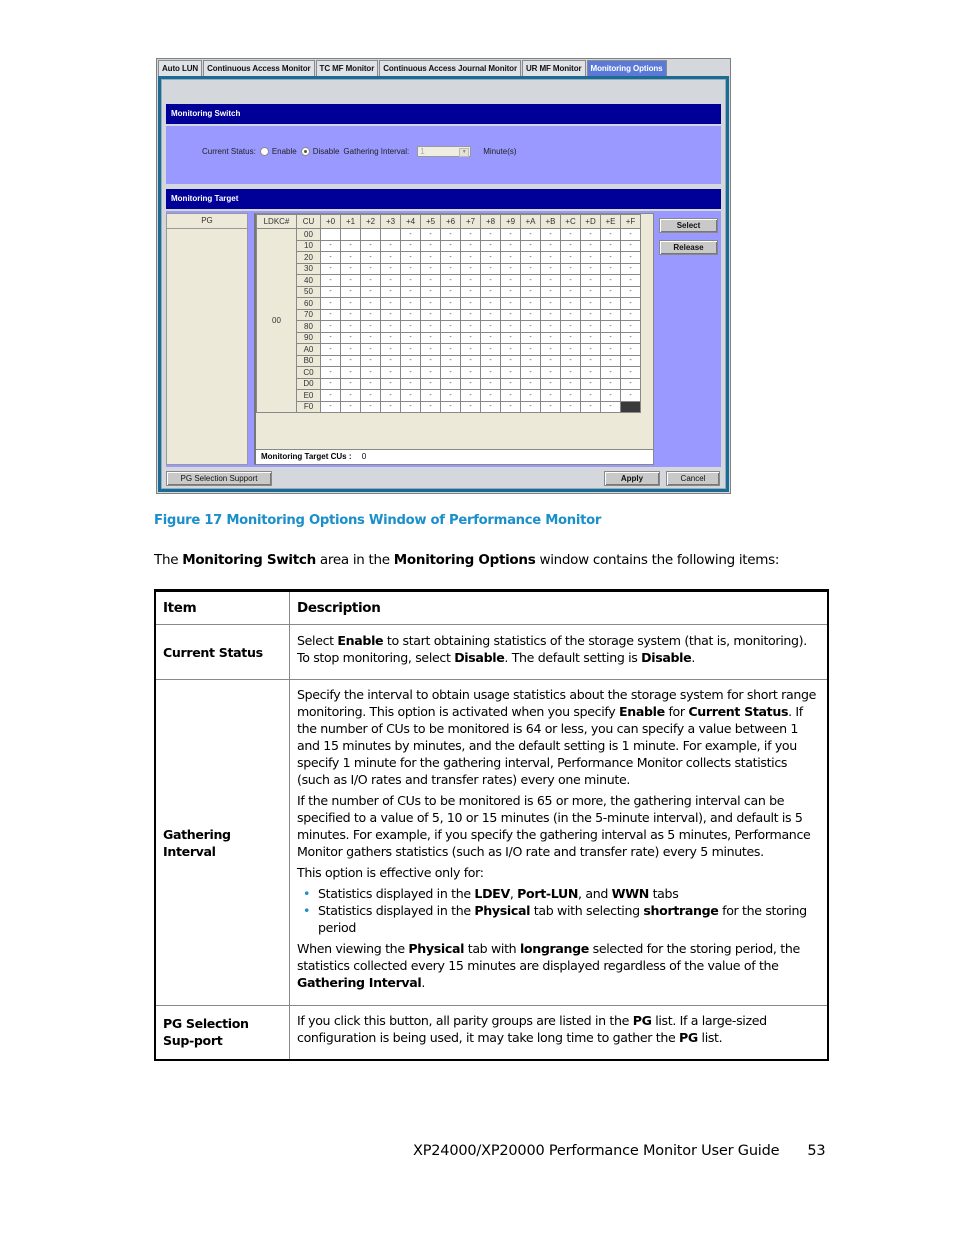  I want to click on cu-row-header: 10, so click(308, 245).